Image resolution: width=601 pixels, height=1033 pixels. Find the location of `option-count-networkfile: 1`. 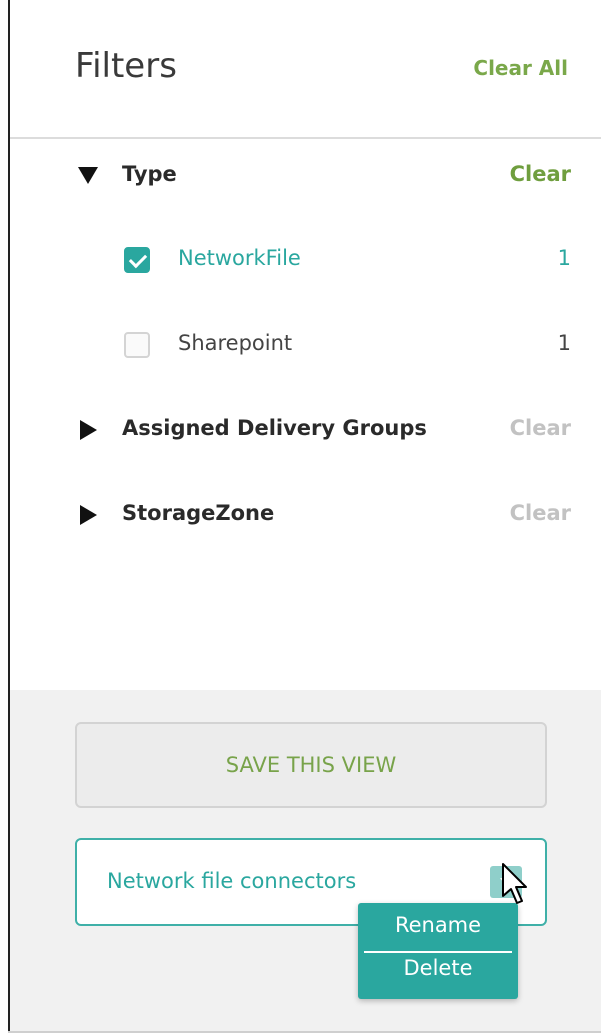

option-count-networkfile: 1 is located at coordinates (564, 258).